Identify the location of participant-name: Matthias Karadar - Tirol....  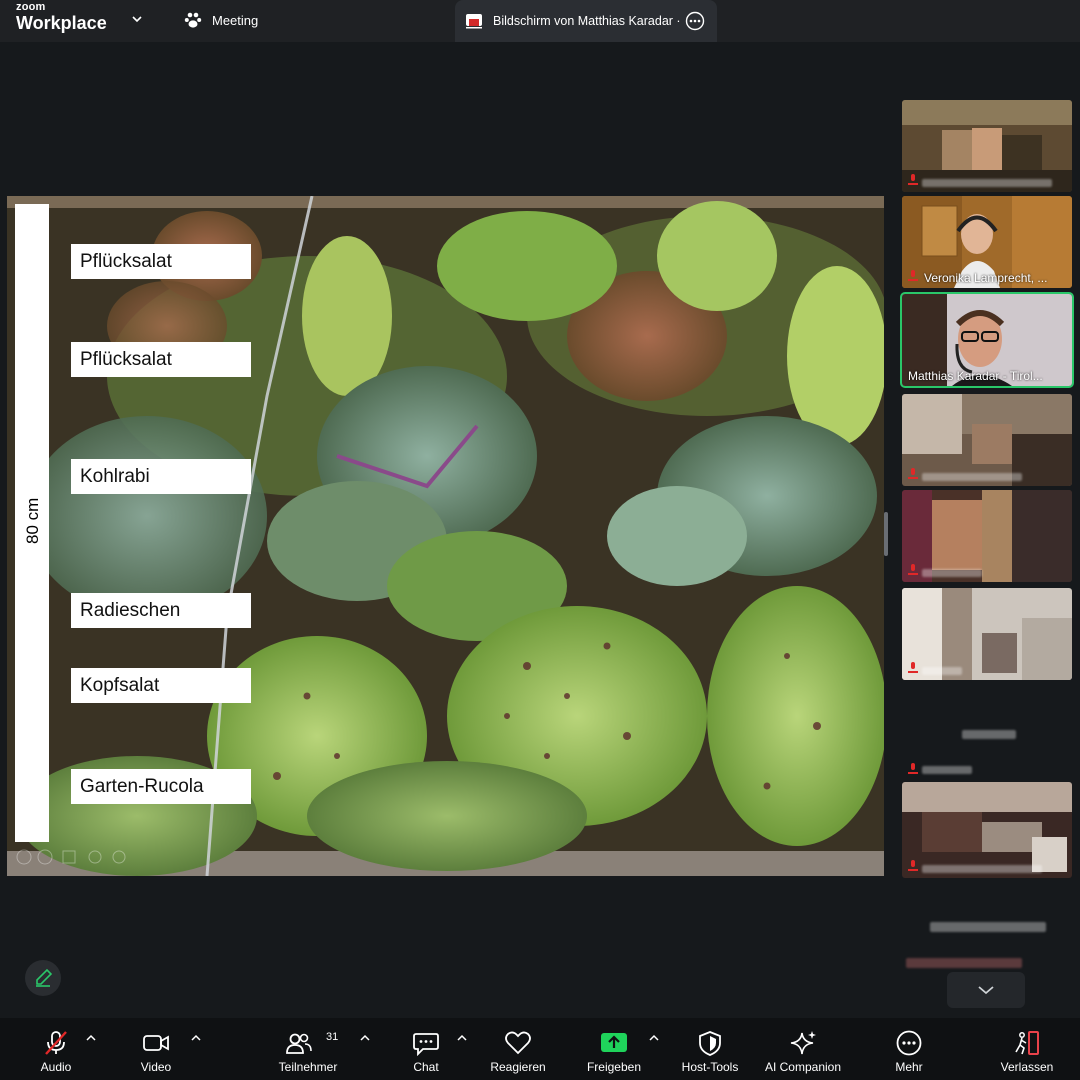
(975, 376).